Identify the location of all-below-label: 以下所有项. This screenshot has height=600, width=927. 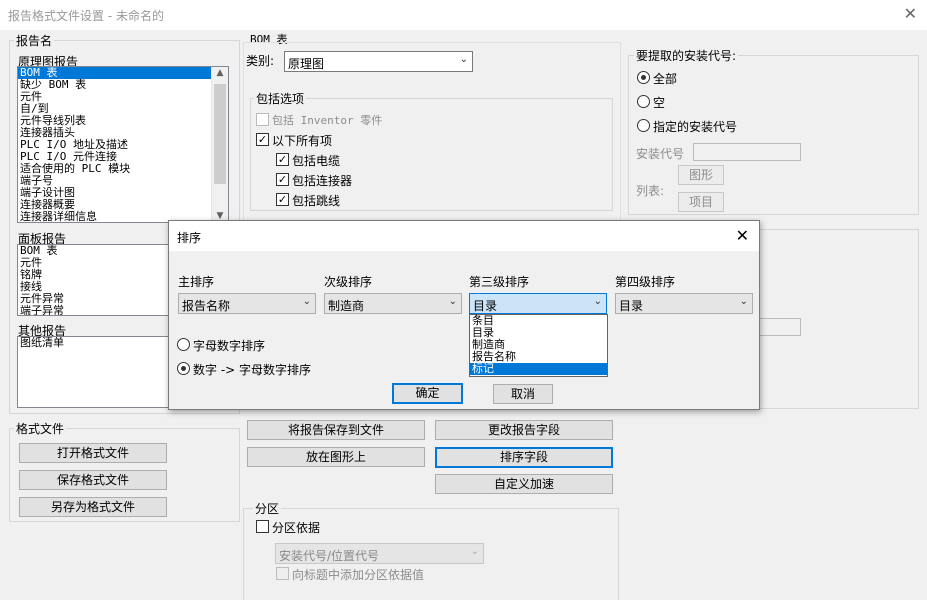
(302, 141).